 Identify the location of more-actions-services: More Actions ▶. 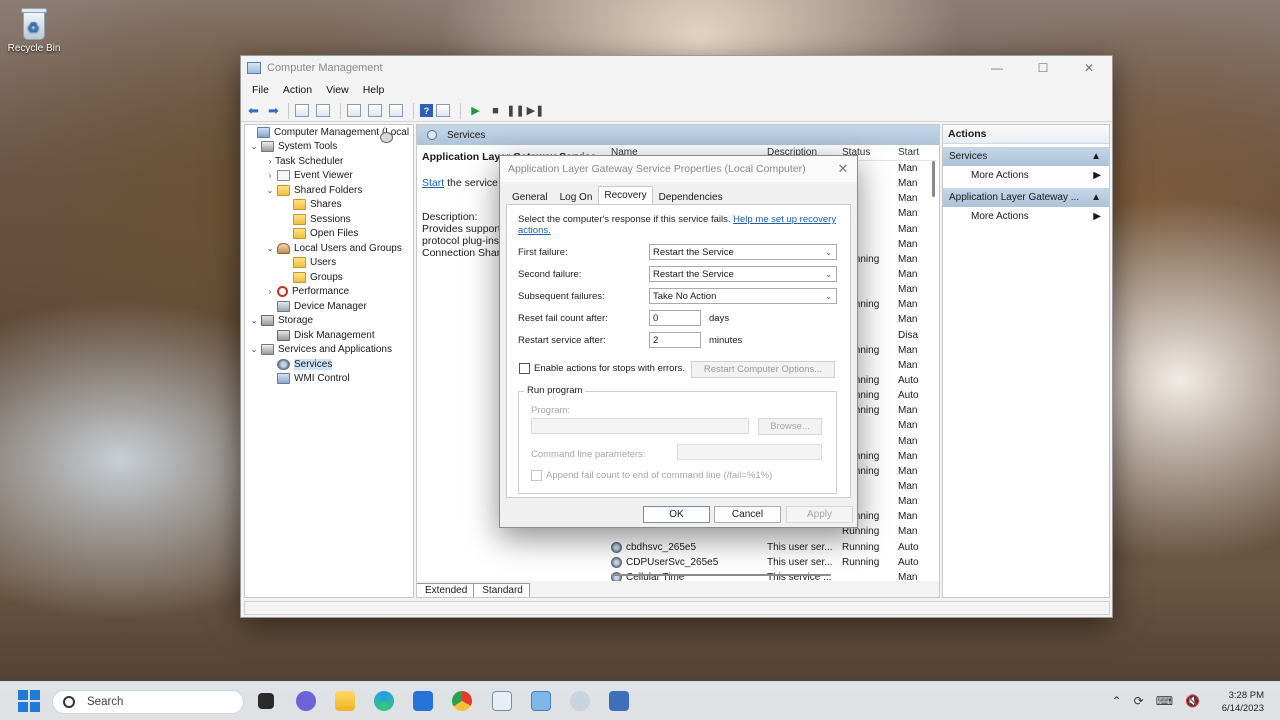
(1026, 175).